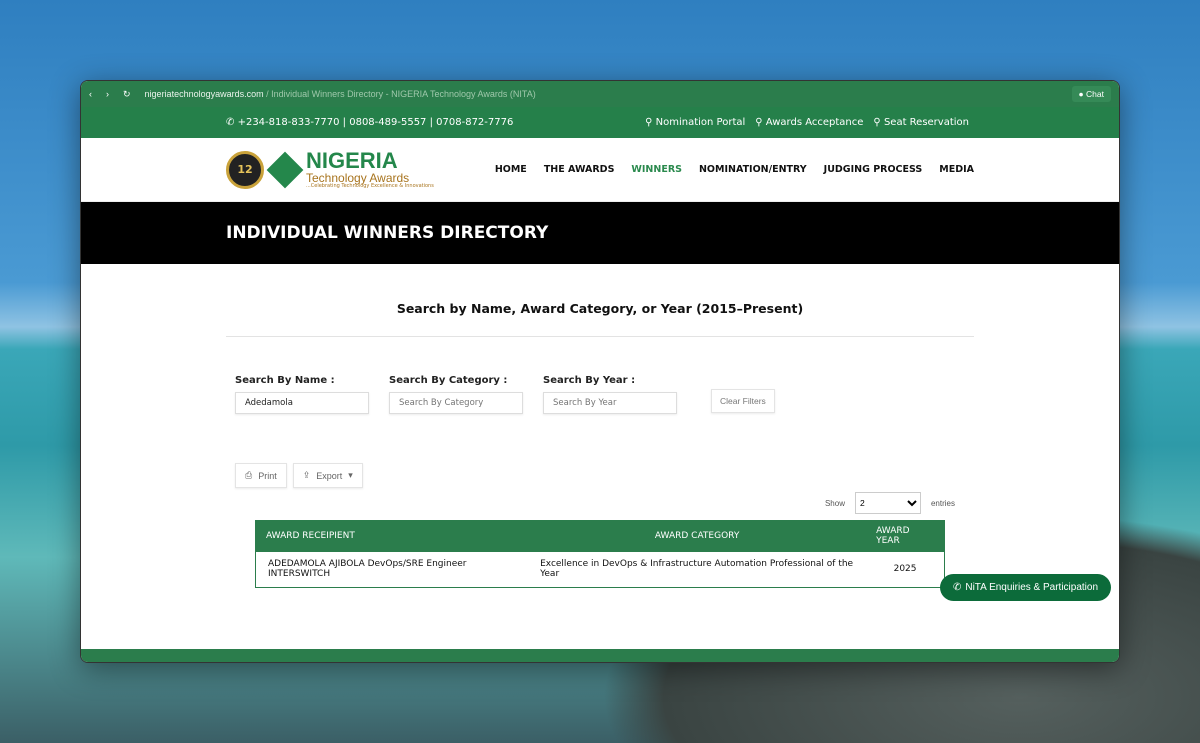 This screenshot has height=743, width=1200. What do you see at coordinates (107, 94) in the screenshot?
I see `forward-icon: ›` at bounding box center [107, 94].